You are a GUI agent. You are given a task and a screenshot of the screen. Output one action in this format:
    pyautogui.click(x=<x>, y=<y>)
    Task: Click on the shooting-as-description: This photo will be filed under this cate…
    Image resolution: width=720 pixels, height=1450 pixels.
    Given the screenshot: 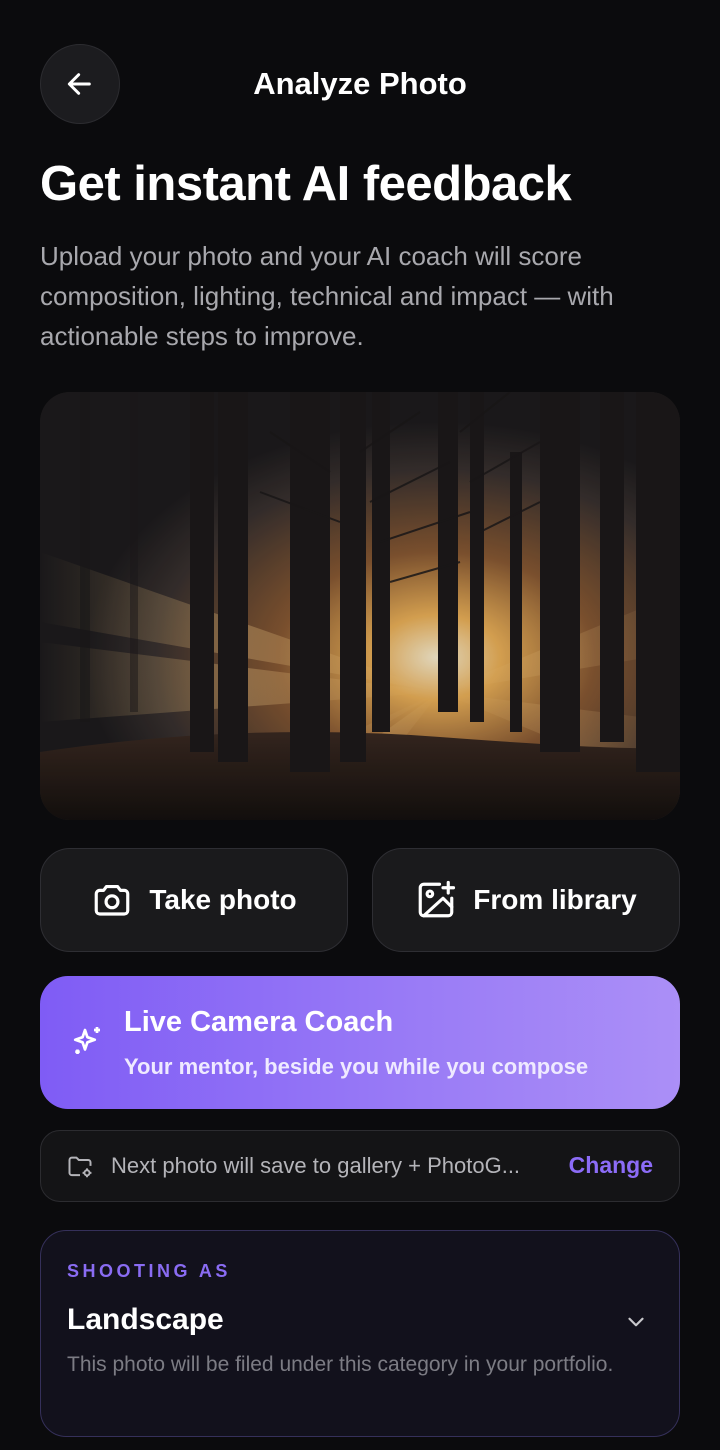 What is the action you would take?
    pyautogui.click(x=340, y=1364)
    